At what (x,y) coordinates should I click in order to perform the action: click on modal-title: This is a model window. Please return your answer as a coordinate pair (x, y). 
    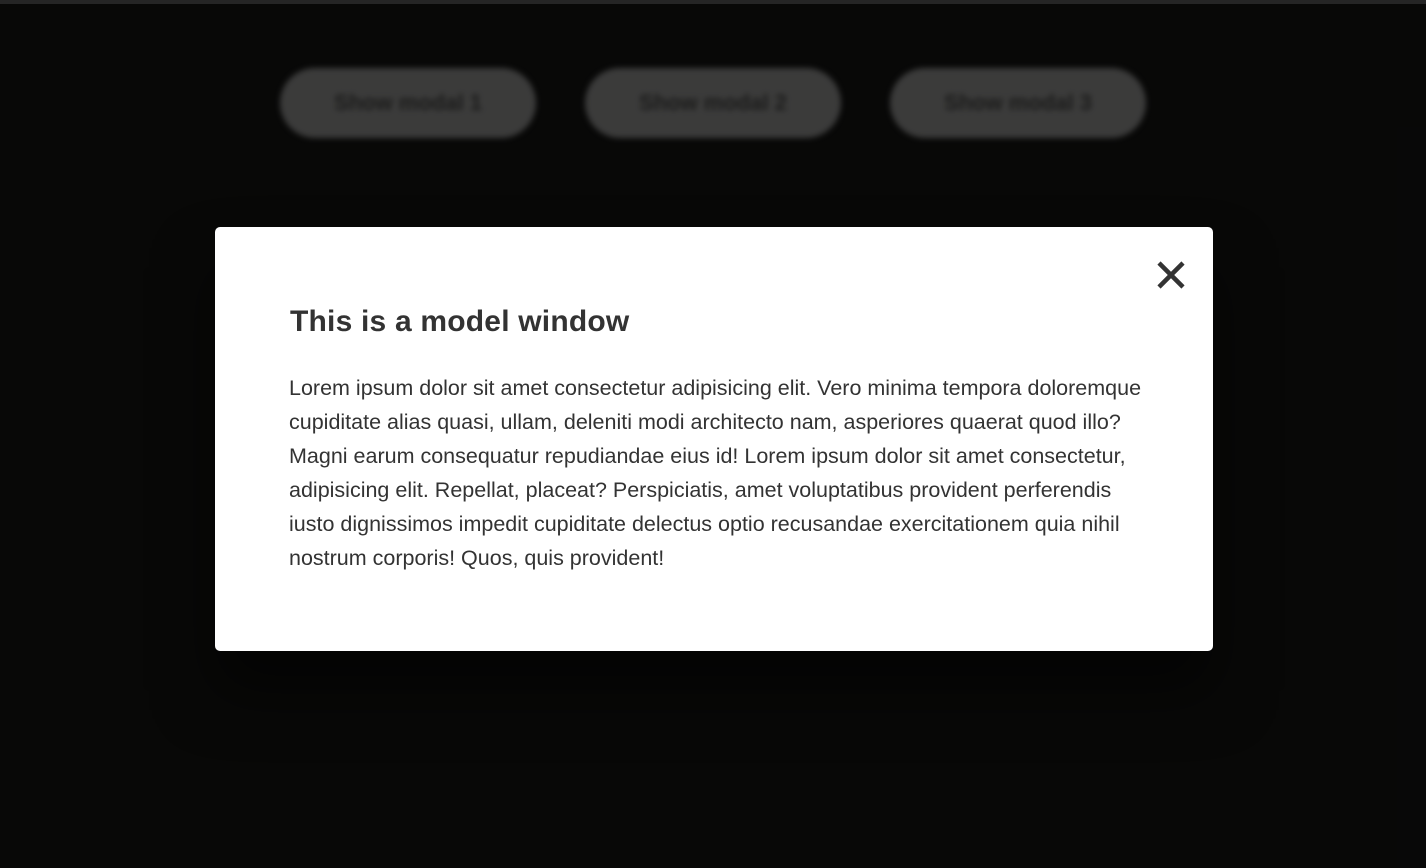
    Looking at the image, I should click on (460, 321).